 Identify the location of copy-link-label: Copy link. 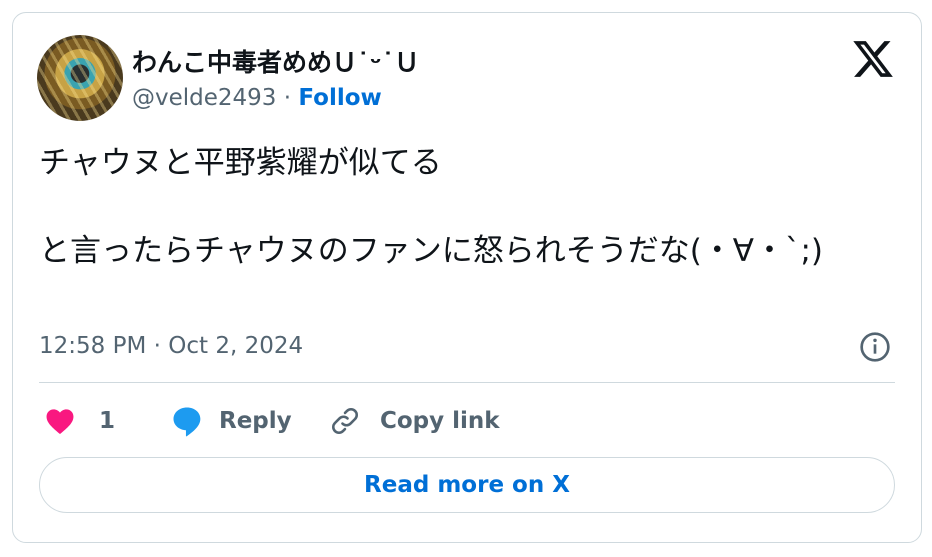
(440, 421).